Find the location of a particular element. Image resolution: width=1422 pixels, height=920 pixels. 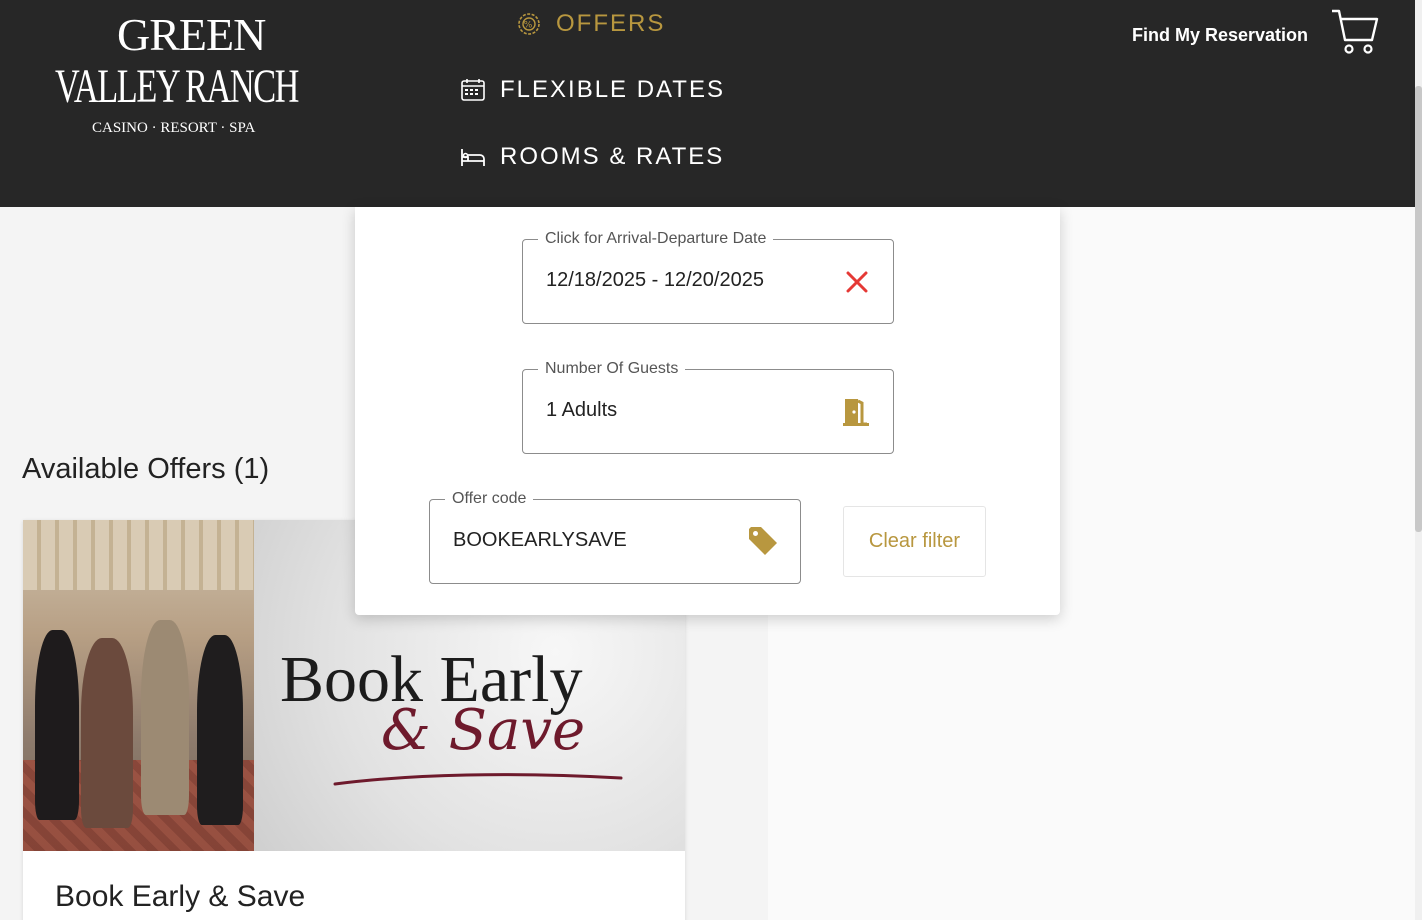

date-field-value: 12/18/2025 - 12/20/2025 is located at coordinates (655, 280).